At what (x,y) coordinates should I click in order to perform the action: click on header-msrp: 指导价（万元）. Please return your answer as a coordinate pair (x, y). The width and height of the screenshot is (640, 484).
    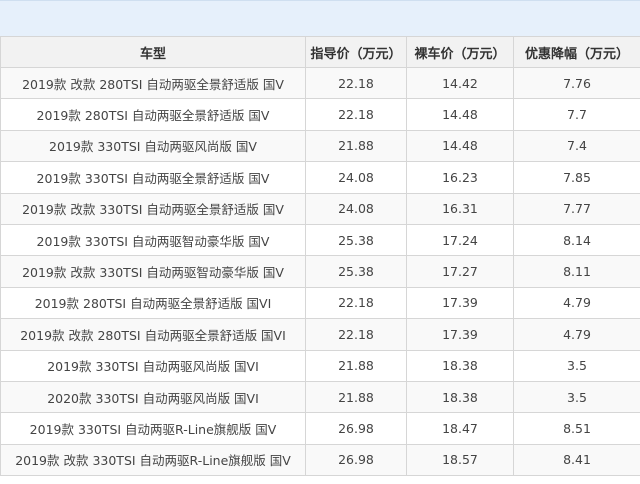
    Looking at the image, I should click on (356, 52).